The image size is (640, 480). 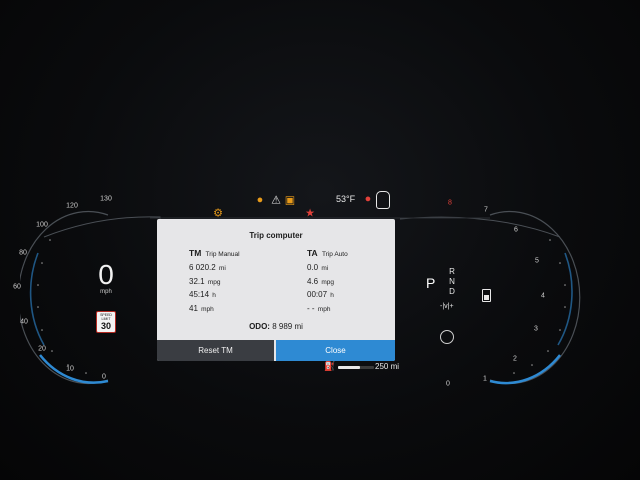 What do you see at coordinates (244, 270) in the screenshot?
I see `trip-manual-distance: 6 020.2 mi` at bounding box center [244, 270].